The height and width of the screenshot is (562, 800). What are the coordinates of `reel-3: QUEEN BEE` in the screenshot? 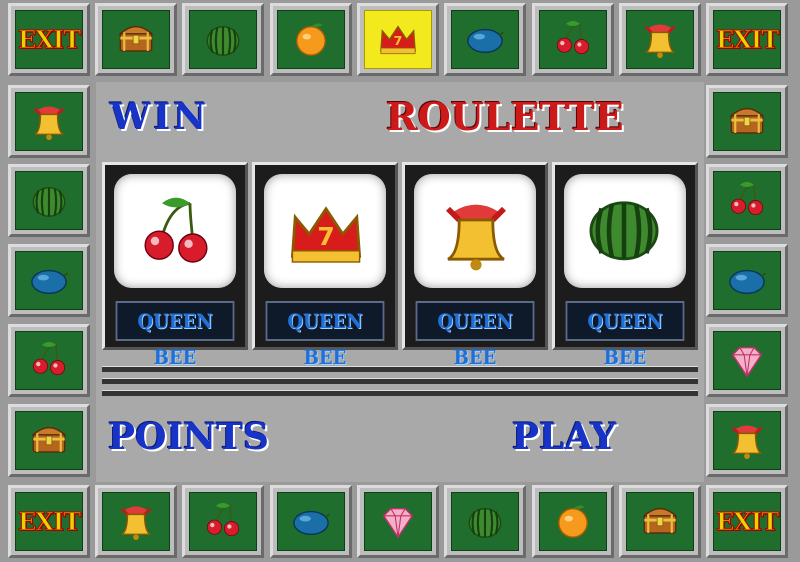 It's located at (475, 265).